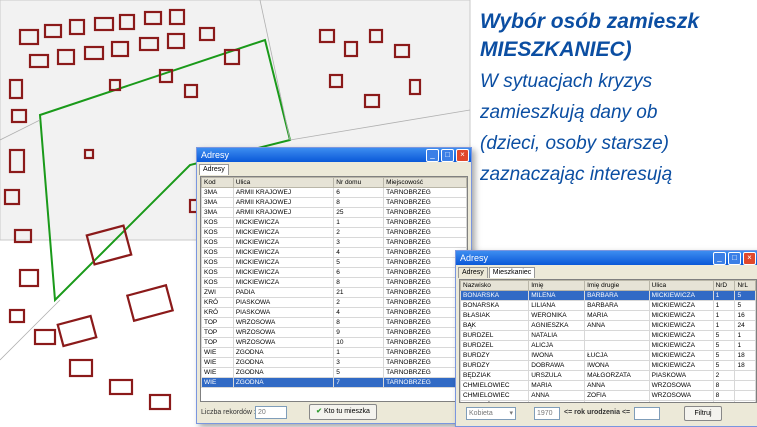 The width and height of the screenshot is (757, 427). Describe the element at coordinates (608, 365) in the screenshot. I see `table-row: BURDZY DOBRAWA IWONA MICKIEWICZA 5 18` at that location.